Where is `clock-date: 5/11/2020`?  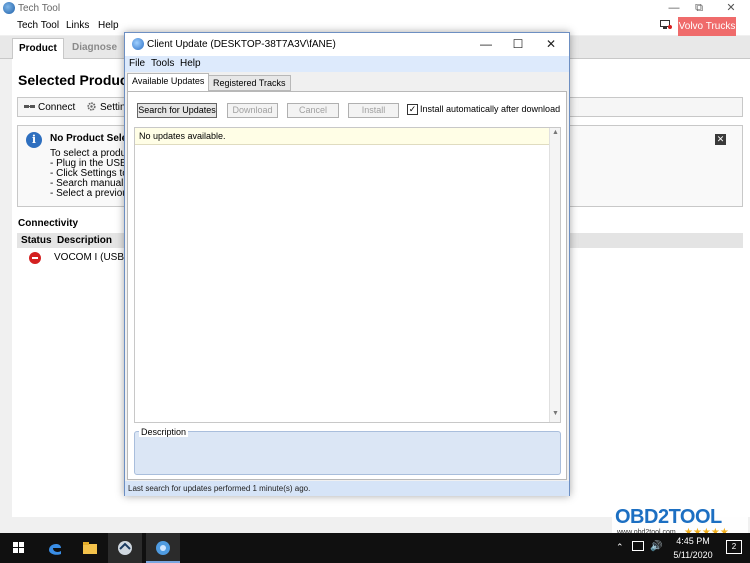 clock-date: 5/11/2020 is located at coordinates (693, 555).